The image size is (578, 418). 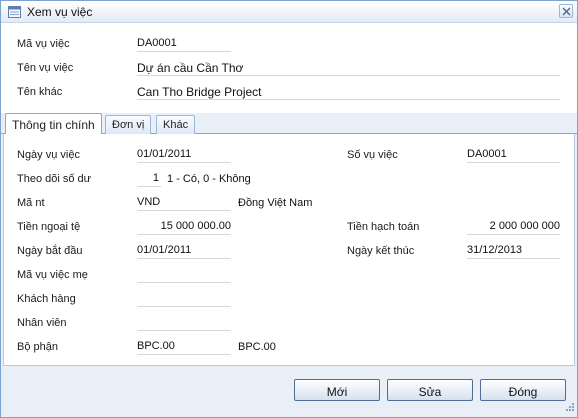 I want to click on department-label: Bộ phận, so click(x=37, y=347).